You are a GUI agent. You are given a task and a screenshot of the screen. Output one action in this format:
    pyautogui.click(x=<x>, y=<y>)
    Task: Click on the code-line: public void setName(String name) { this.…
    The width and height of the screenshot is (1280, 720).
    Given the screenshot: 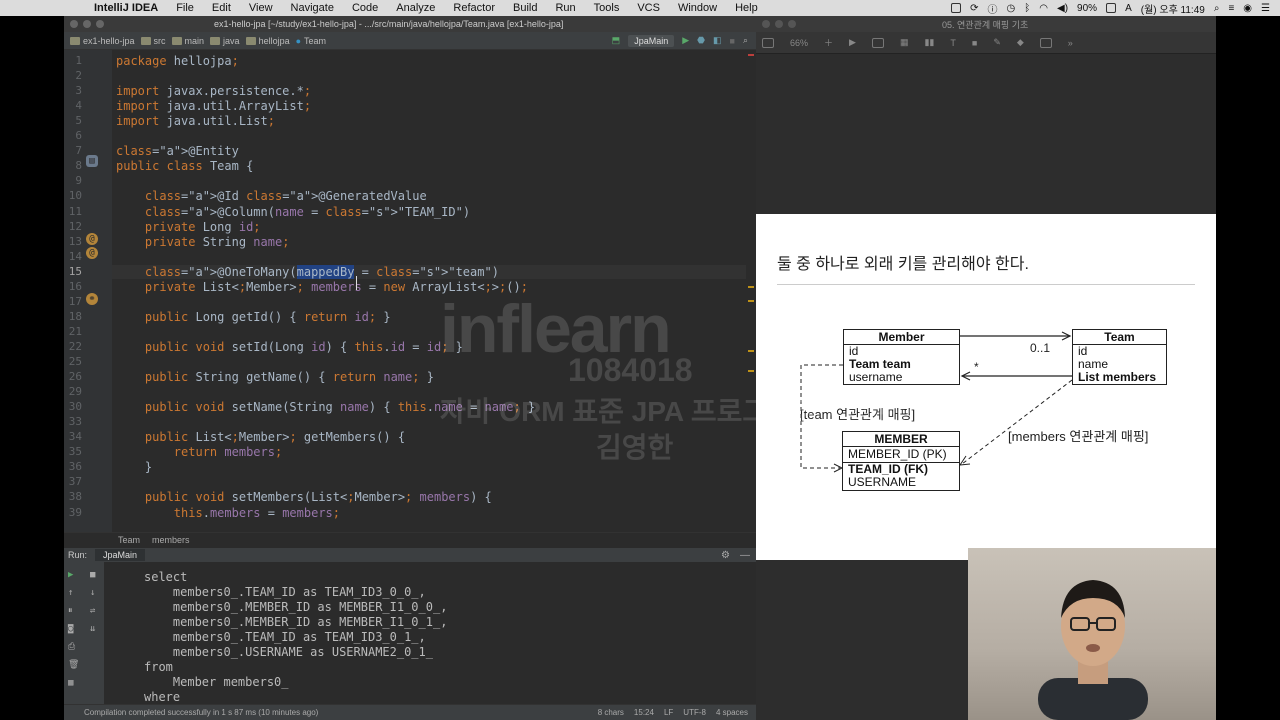 What is the action you would take?
    pyautogui.click(x=325, y=407)
    